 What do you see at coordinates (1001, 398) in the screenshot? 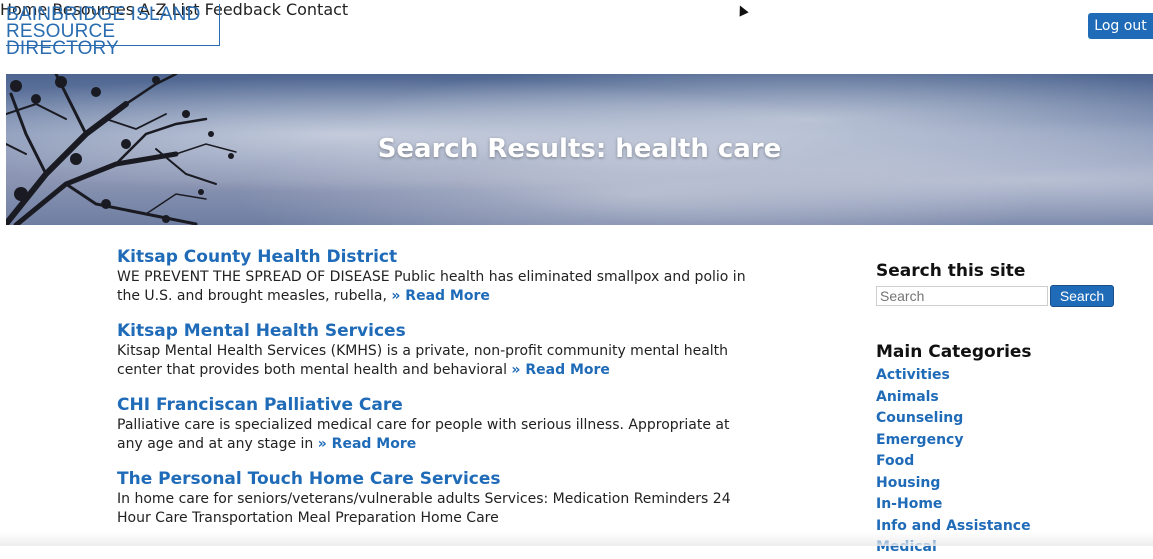
I see `category-link-animals: Animals` at bounding box center [1001, 398].